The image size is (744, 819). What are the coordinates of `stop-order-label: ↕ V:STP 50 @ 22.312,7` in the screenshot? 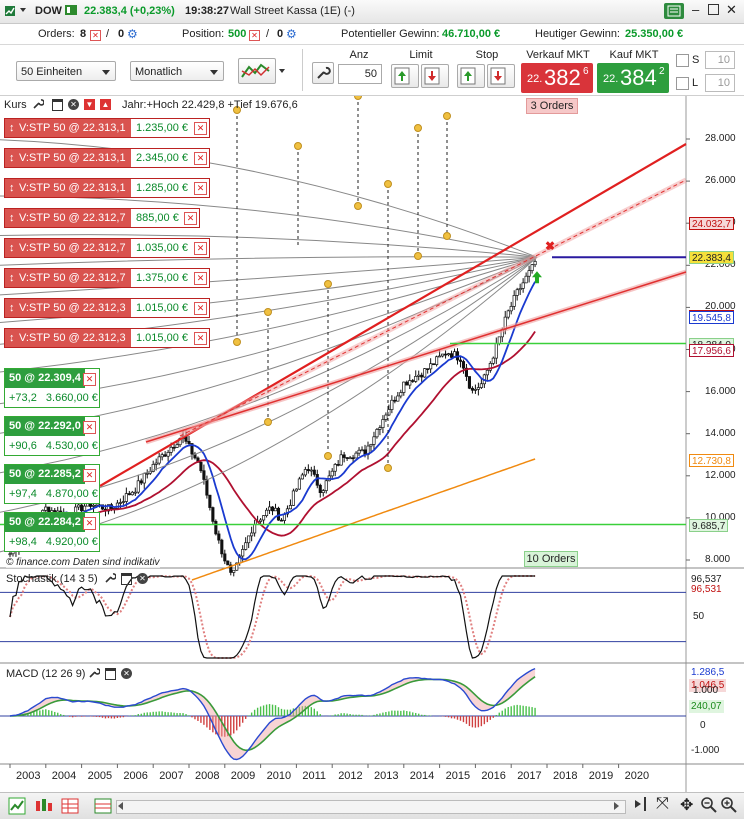 It's located at (68, 248).